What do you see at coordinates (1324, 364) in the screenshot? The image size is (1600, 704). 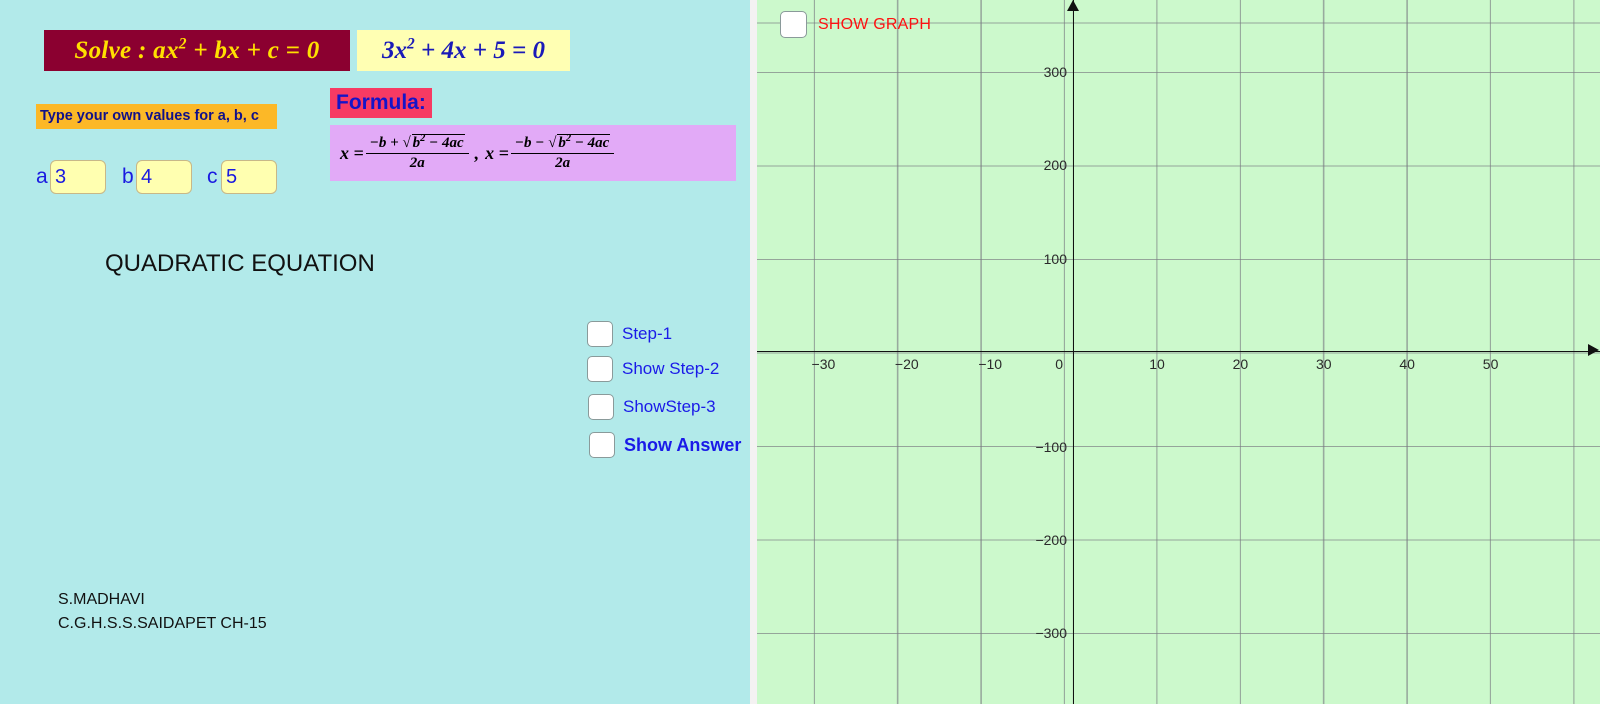 I see `x-tick-label: 30` at bounding box center [1324, 364].